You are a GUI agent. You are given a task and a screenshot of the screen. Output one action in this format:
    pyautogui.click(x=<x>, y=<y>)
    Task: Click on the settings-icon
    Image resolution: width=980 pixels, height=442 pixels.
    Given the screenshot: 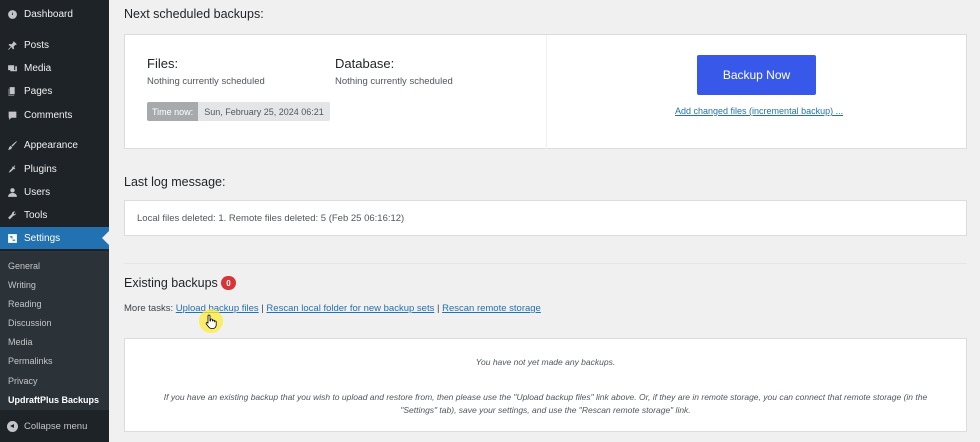 What is the action you would take?
    pyautogui.click(x=12, y=238)
    